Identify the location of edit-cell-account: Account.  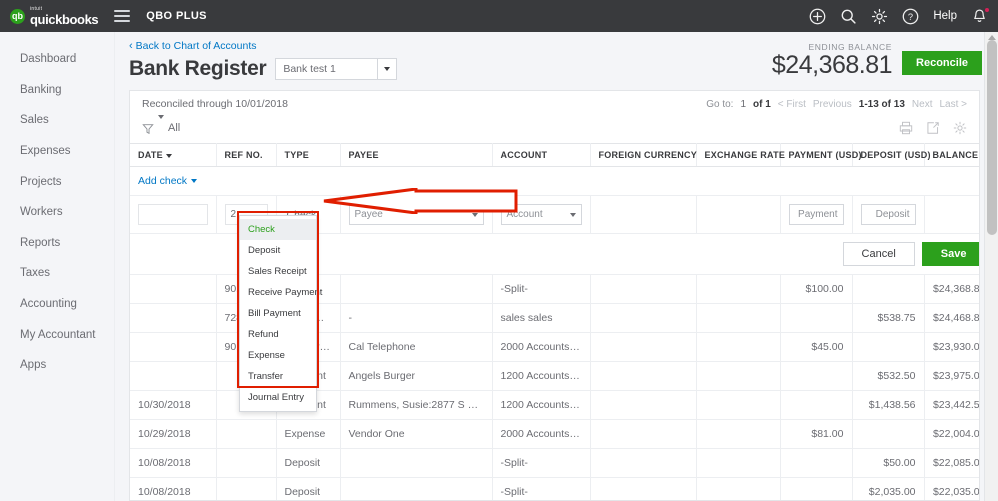
(541, 214).